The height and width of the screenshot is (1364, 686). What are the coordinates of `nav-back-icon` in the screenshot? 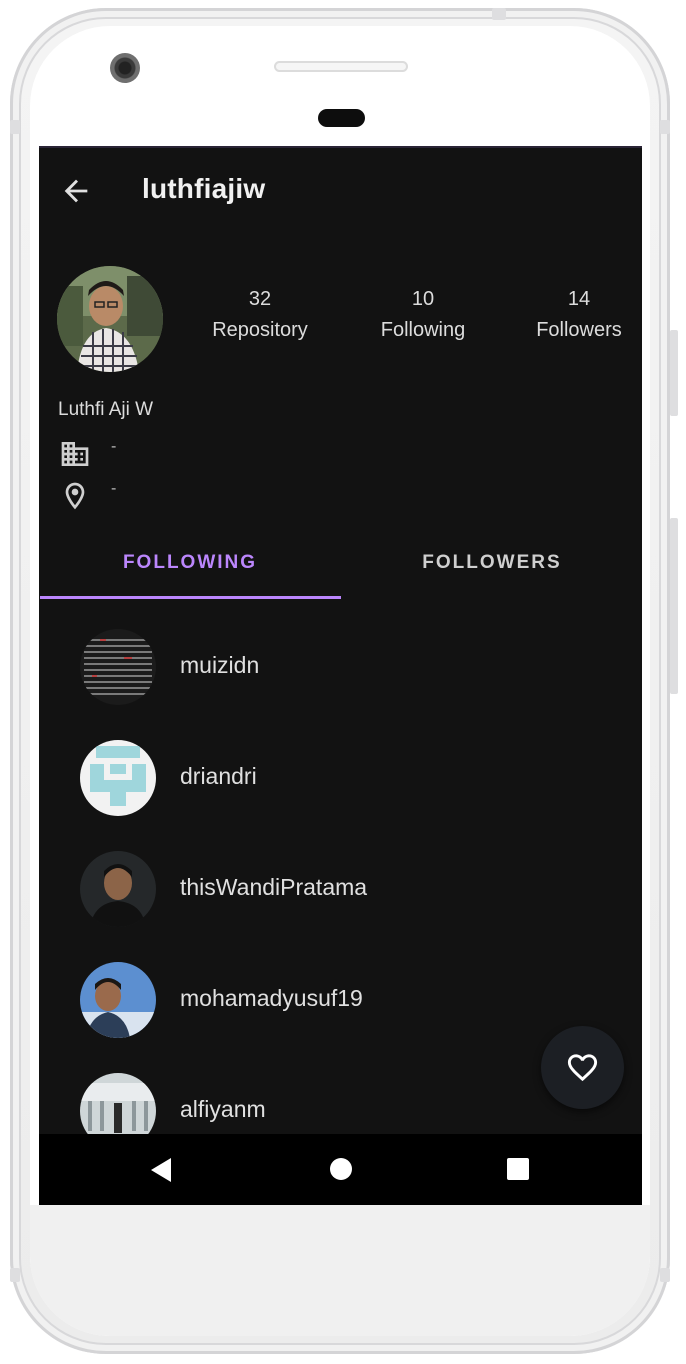 It's located at (161, 1170).